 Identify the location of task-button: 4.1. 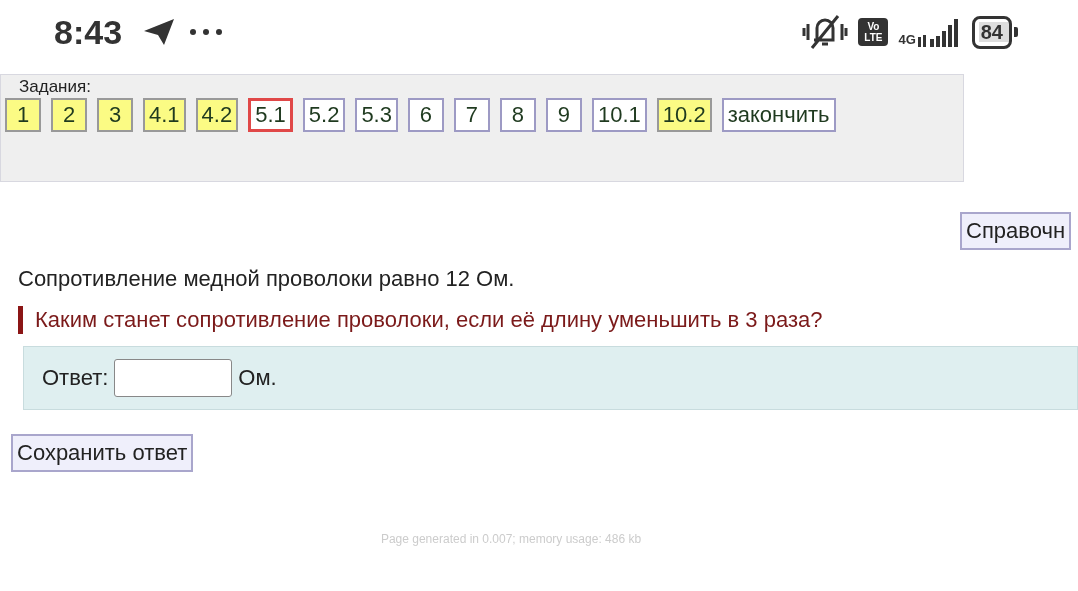
(164, 115).